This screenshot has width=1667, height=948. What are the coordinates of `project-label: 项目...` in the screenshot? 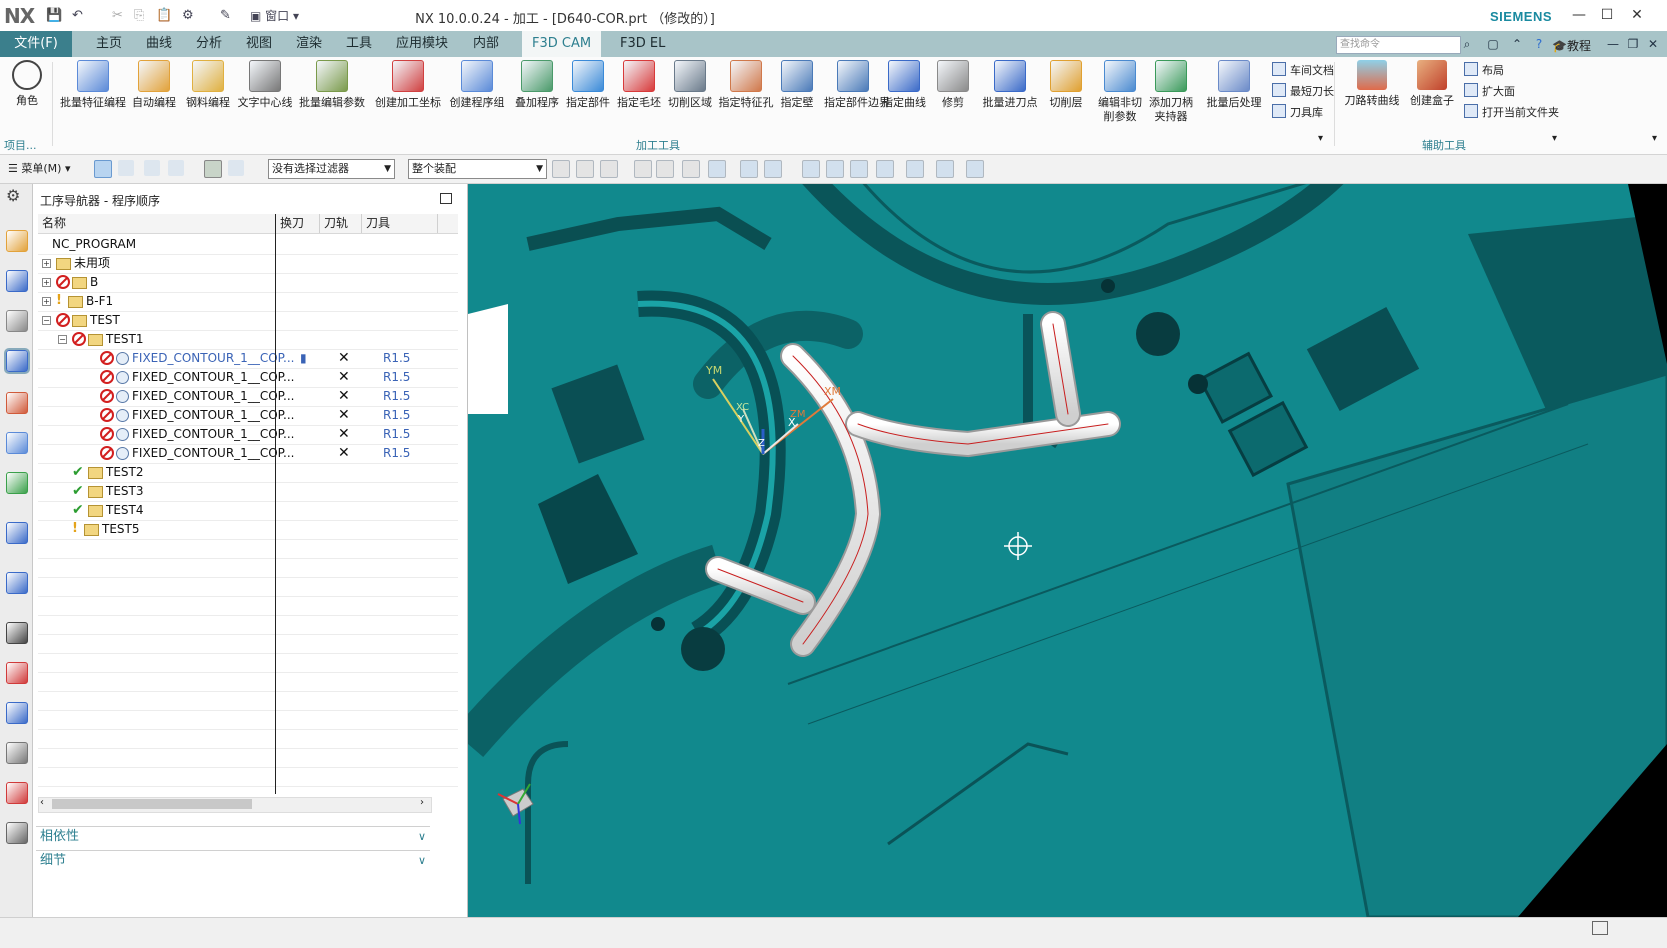 It's located at (20, 145).